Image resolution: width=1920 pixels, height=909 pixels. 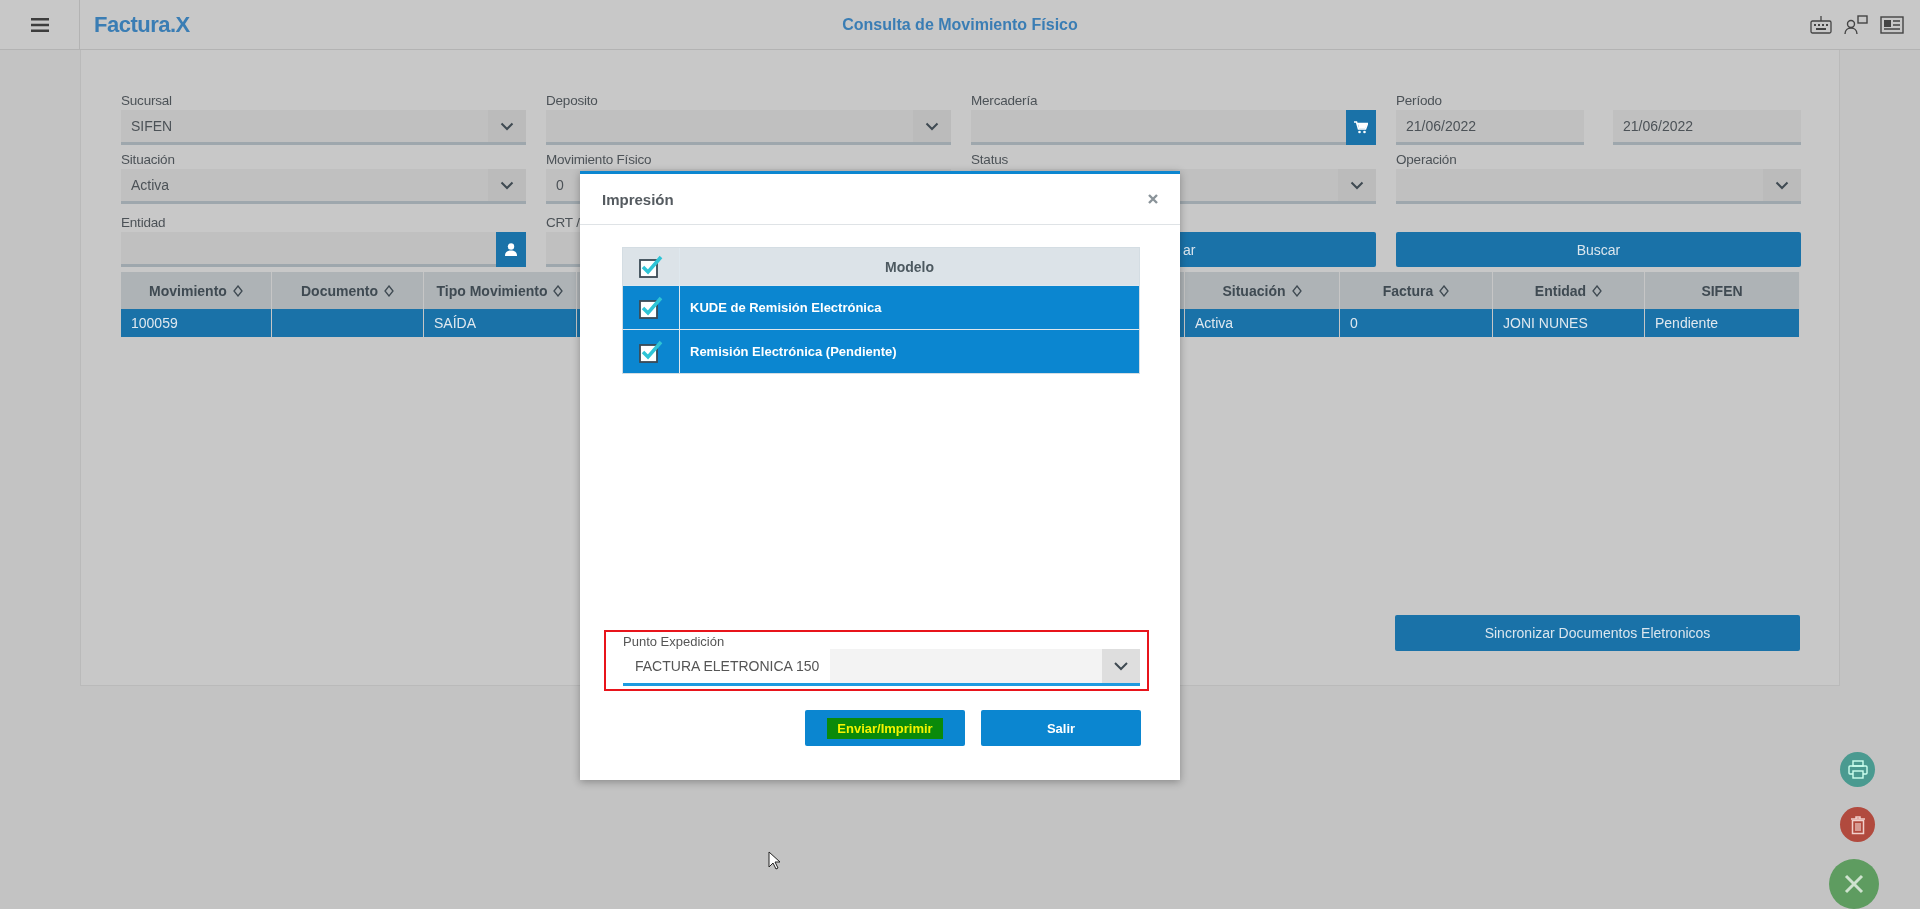 I want to click on cursor-icon, so click(x=774, y=860).